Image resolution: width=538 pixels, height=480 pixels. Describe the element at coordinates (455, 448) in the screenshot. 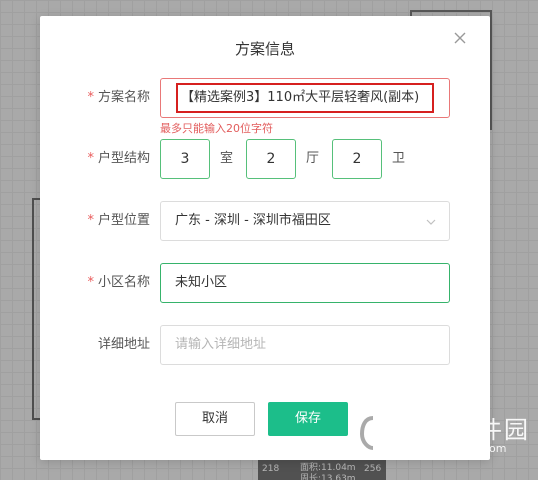

I see `watermark-url: www.downxia.com` at that location.